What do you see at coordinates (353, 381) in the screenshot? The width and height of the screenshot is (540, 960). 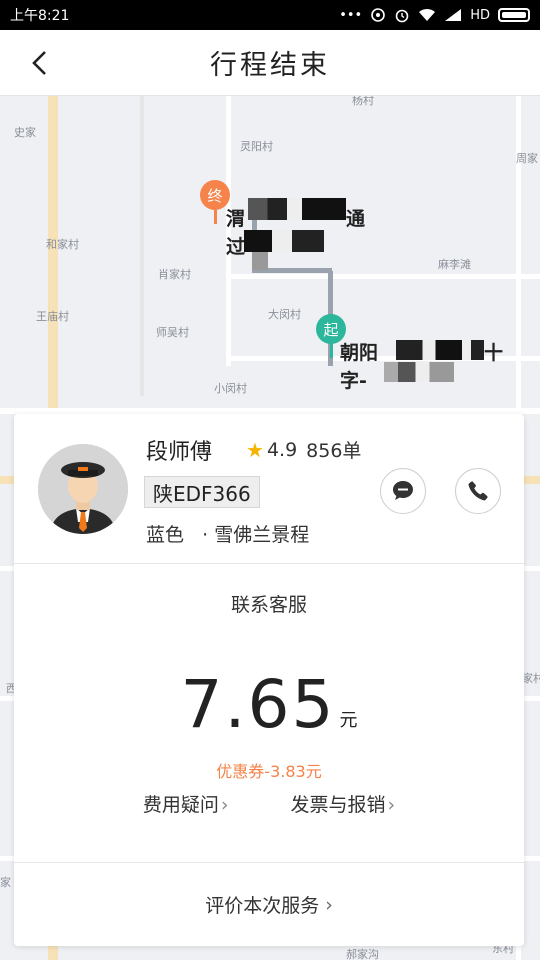 I see `start-address-line2: 字-` at bounding box center [353, 381].